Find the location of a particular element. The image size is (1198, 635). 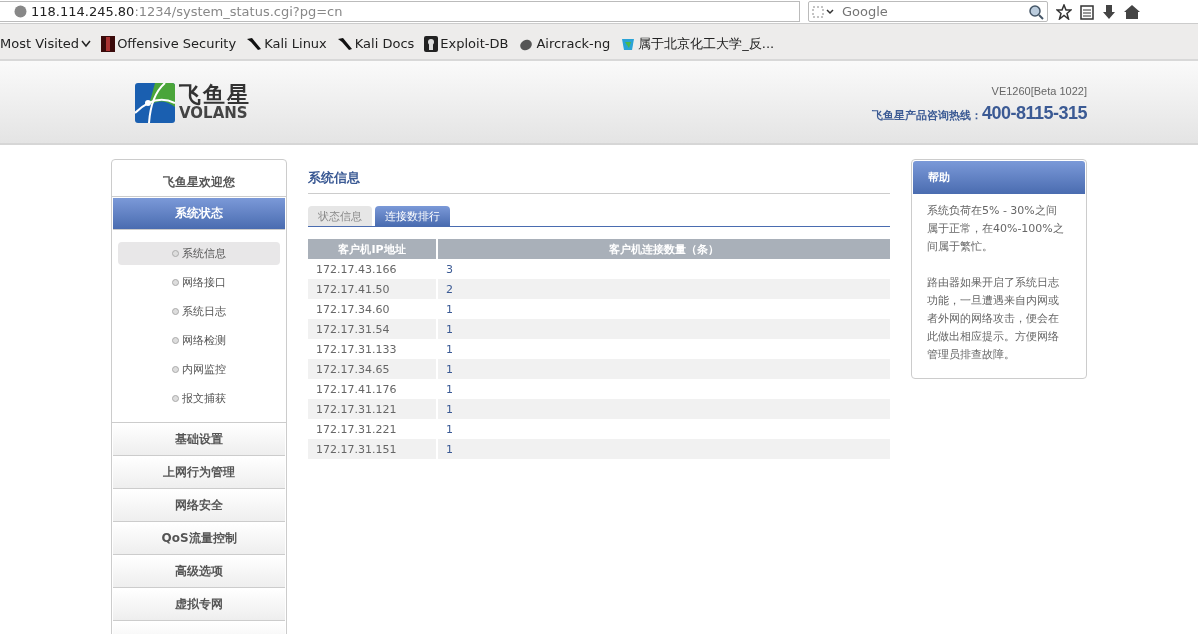

column-header: 客户机IP地址 is located at coordinates (372, 249).